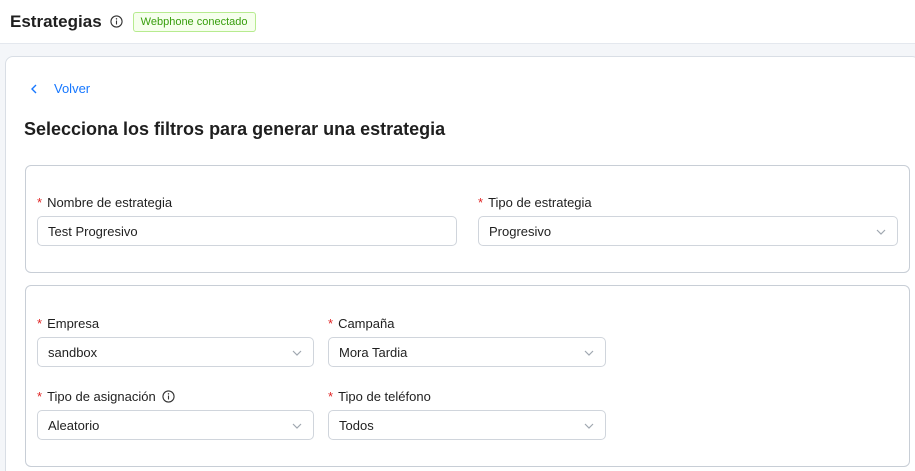  What do you see at coordinates (366, 323) in the screenshot?
I see `campana-label: Campaña` at bounding box center [366, 323].